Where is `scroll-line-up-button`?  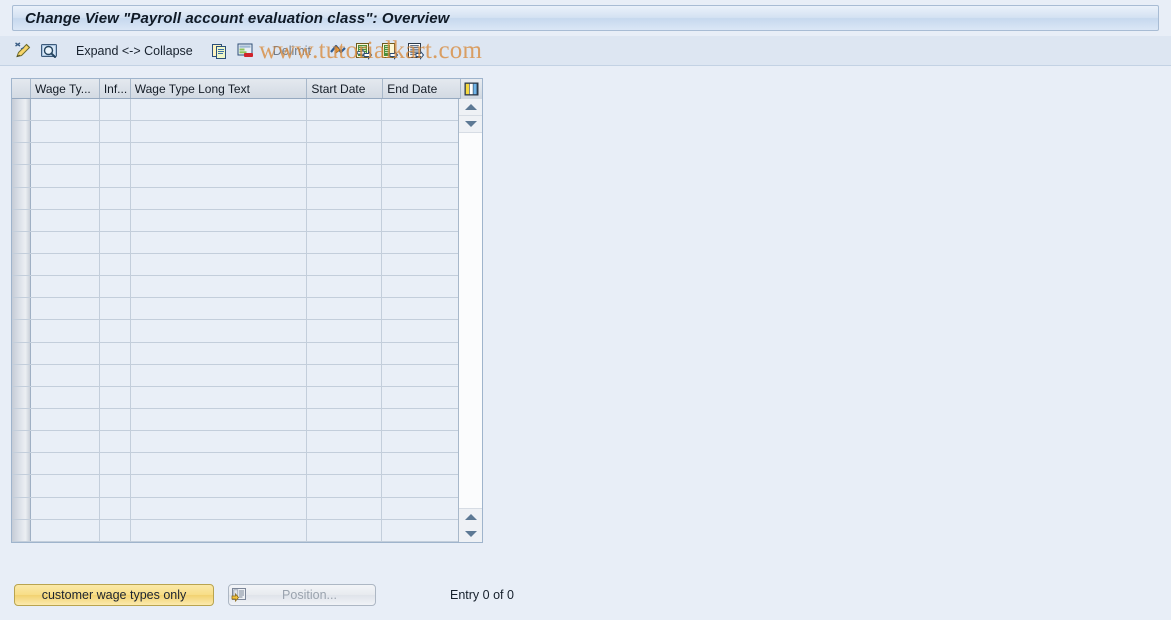
scroll-line-up-button is located at coordinates (470, 516).